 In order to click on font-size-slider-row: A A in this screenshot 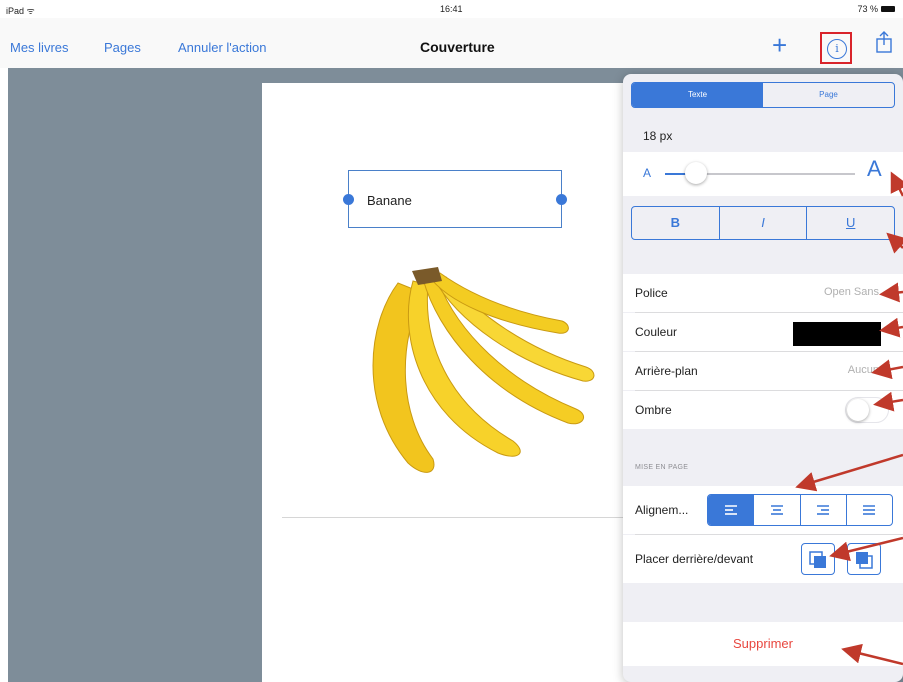, I will do `click(763, 174)`.